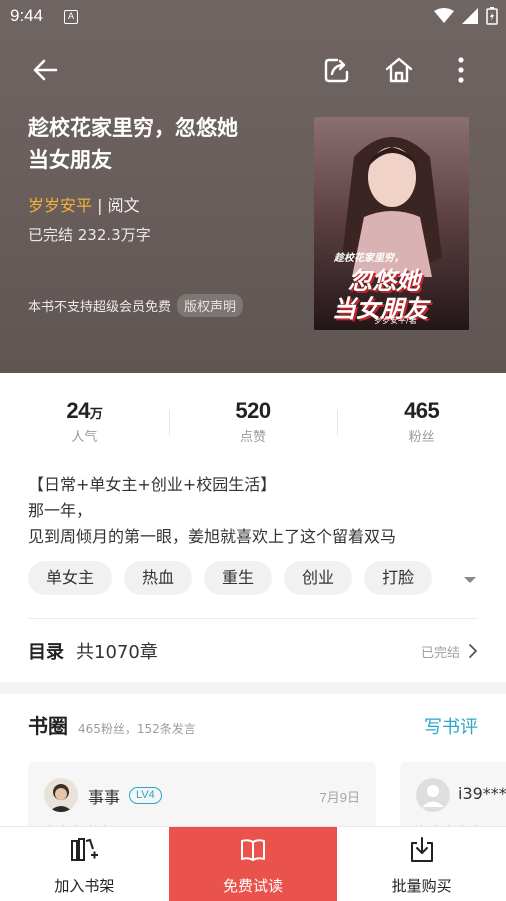  What do you see at coordinates (253, 17) in the screenshot?
I see `status-bar: 9:44 A` at bounding box center [253, 17].